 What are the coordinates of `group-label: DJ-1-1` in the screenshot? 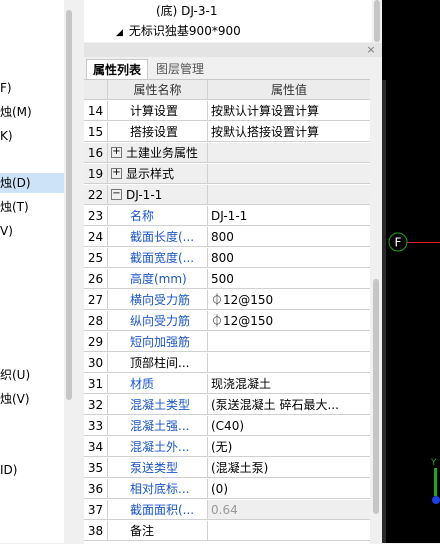 It's located at (144, 195).